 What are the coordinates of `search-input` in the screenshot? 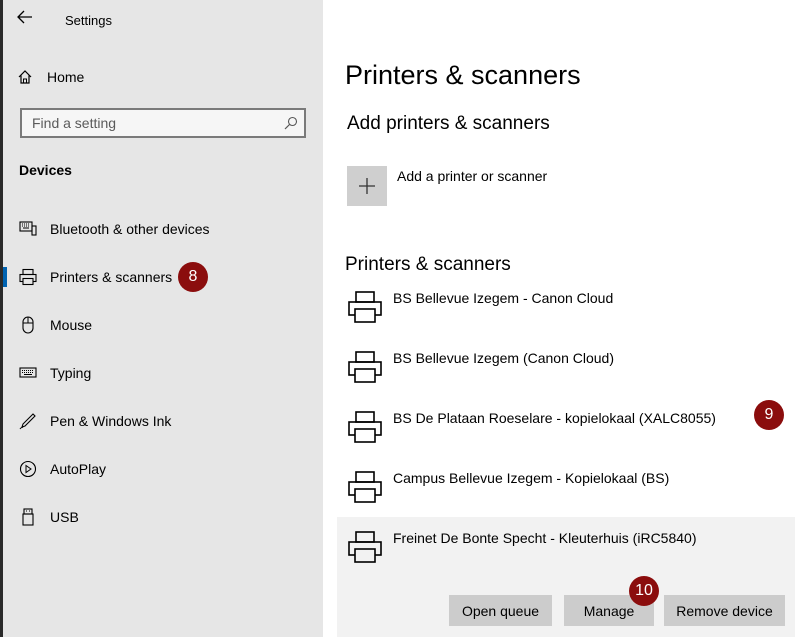 It's located at (147, 123).